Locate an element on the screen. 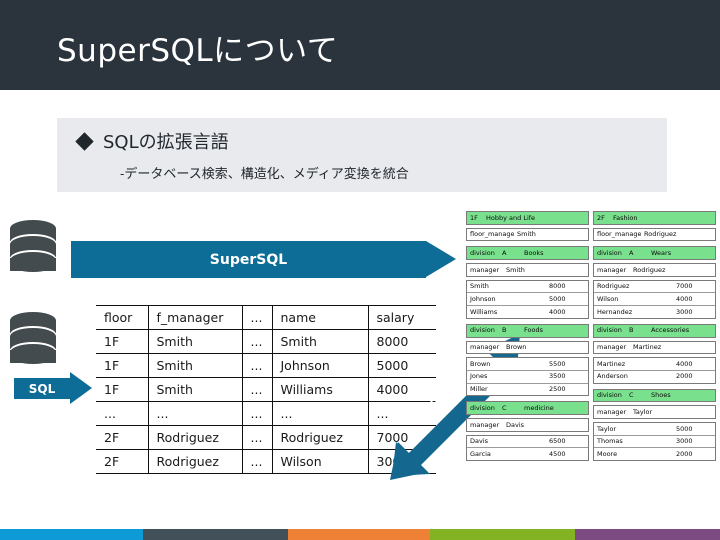  manager-value: Davis is located at coordinates (545, 424).